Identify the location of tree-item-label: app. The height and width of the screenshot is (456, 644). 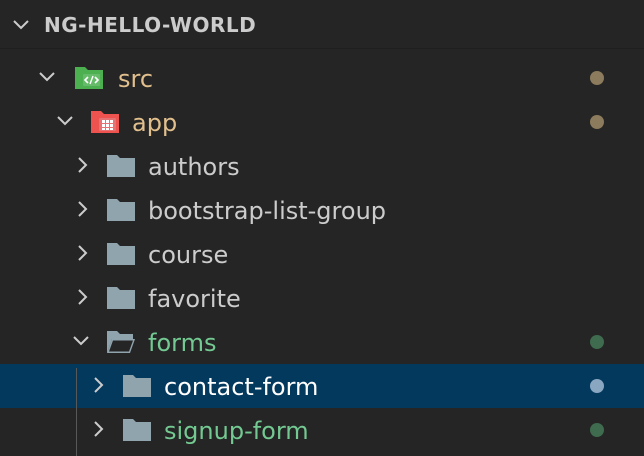
(155, 123).